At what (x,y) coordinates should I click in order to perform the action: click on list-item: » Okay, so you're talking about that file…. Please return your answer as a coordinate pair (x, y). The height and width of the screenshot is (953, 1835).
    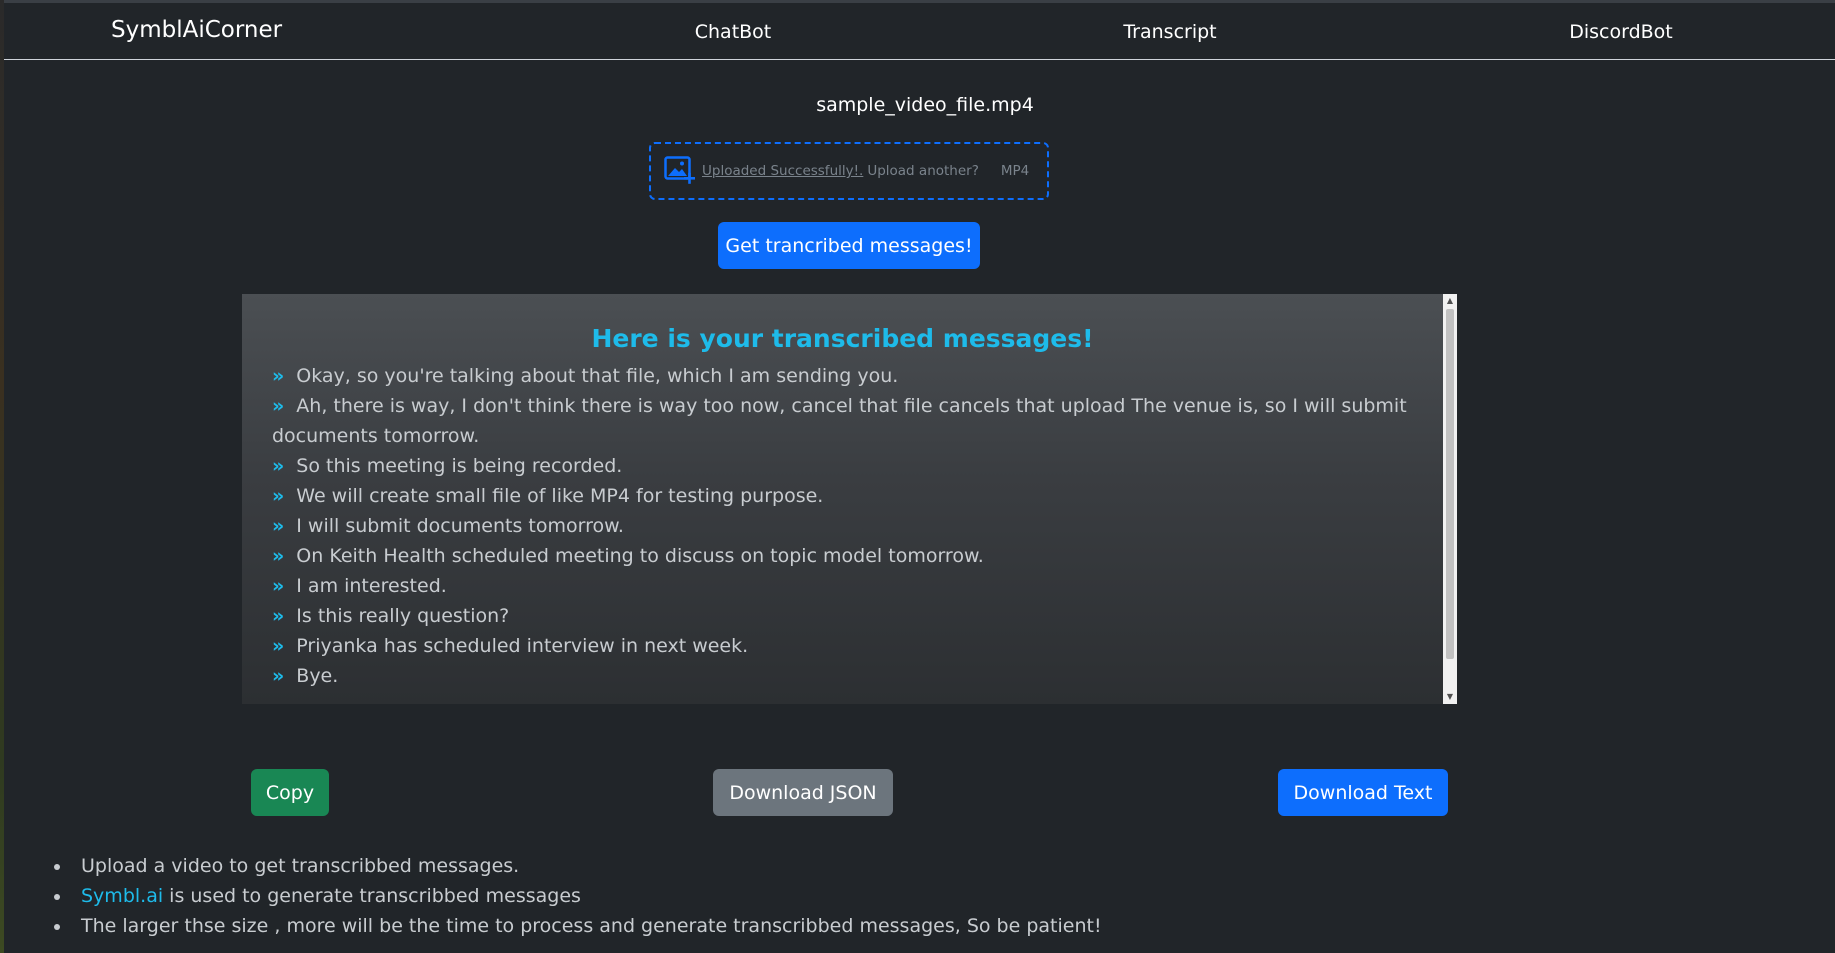
    Looking at the image, I should click on (842, 376).